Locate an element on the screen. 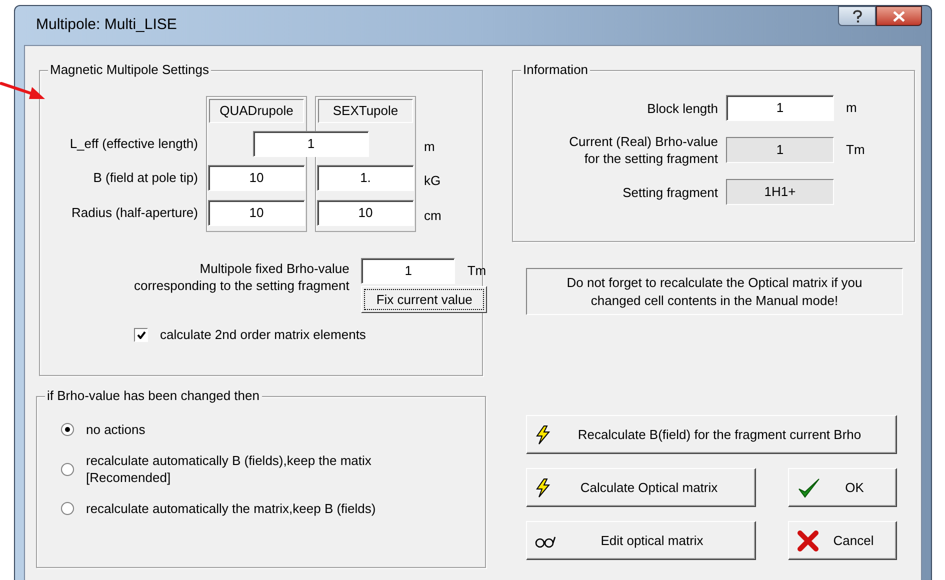 The height and width of the screenshot is (580, 945). help-button is located at coordinates (857, 16).